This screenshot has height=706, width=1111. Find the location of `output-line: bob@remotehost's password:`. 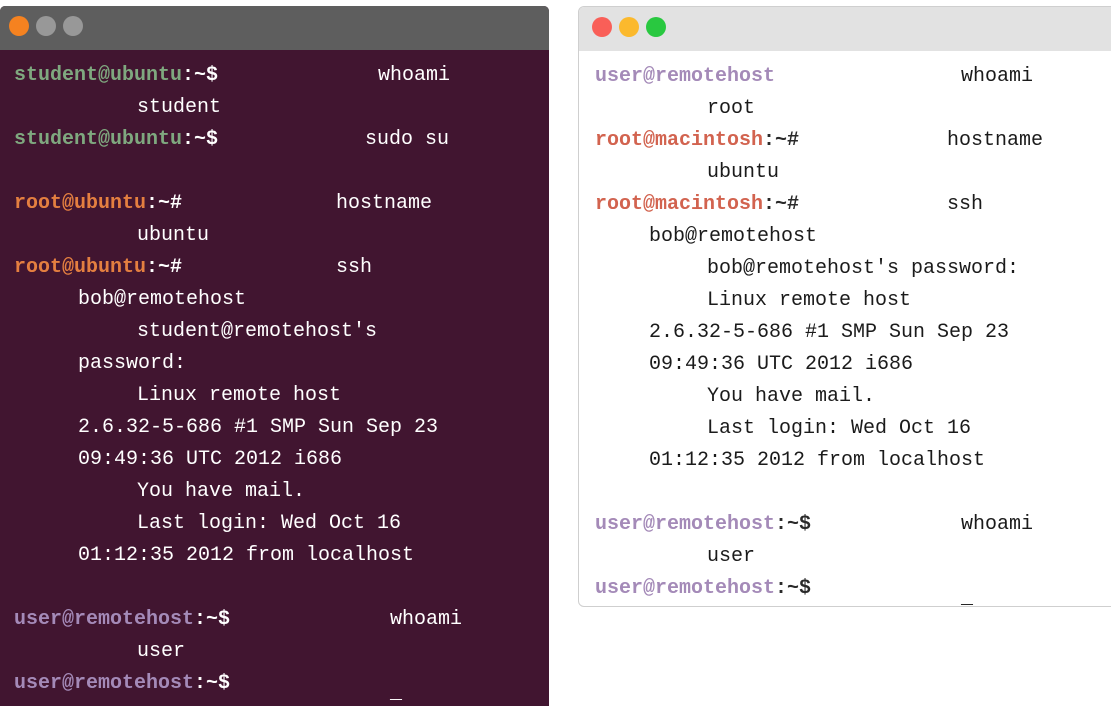

output-line: bob@remotehost's password: is located at coordinates (863, 268).